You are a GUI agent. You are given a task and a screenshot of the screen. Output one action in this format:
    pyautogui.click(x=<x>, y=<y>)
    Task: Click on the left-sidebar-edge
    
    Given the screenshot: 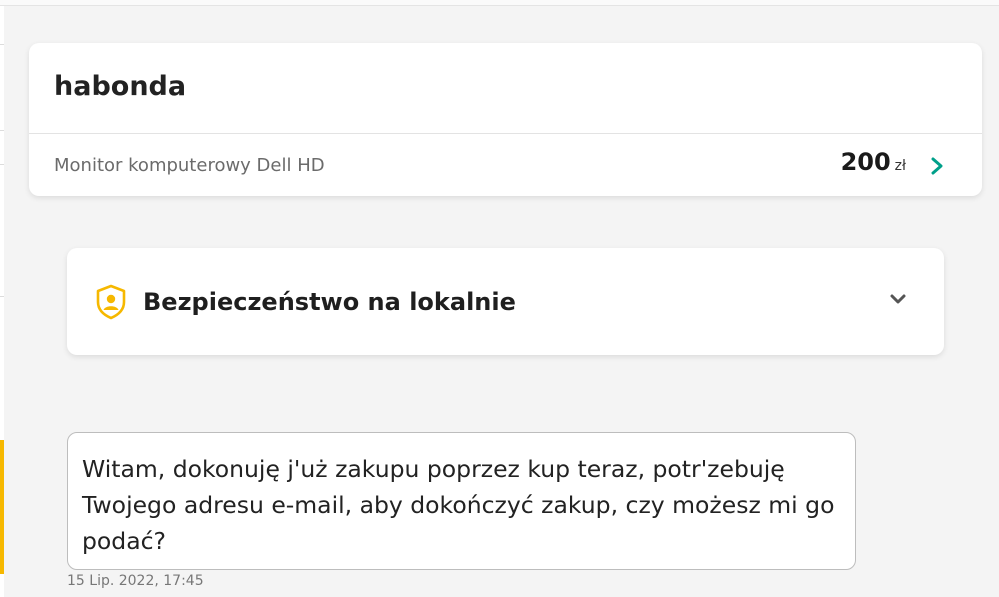 What is the action you would take?
    pyautogui.click(x=2, y=301)
    